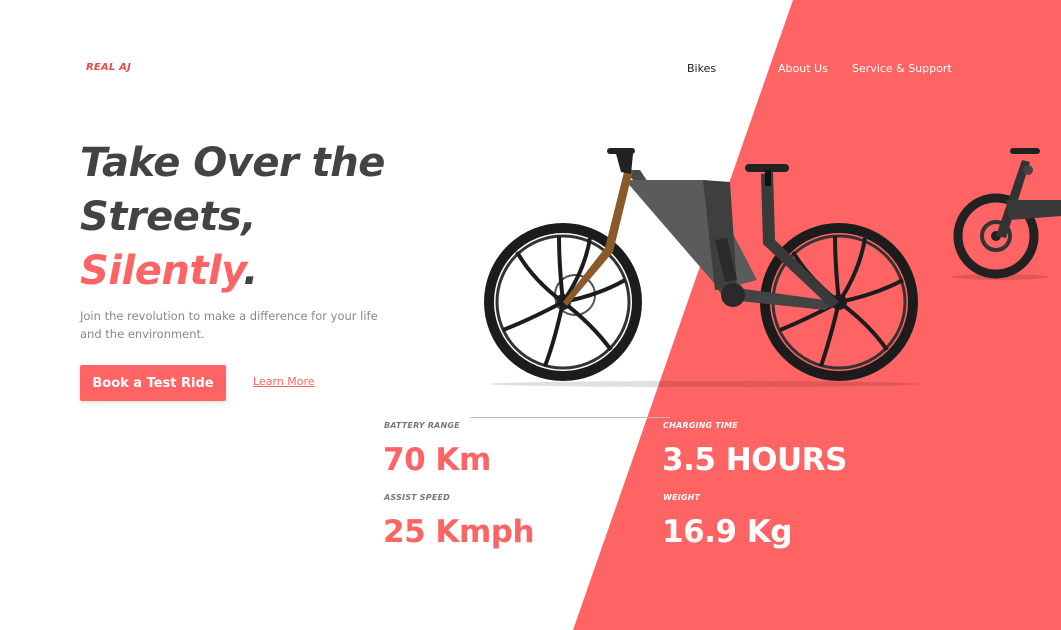  Describe the element at coordinates (700, 425) in the screenshot. I see `charging-time-label: CHARGING TIME` at that location.